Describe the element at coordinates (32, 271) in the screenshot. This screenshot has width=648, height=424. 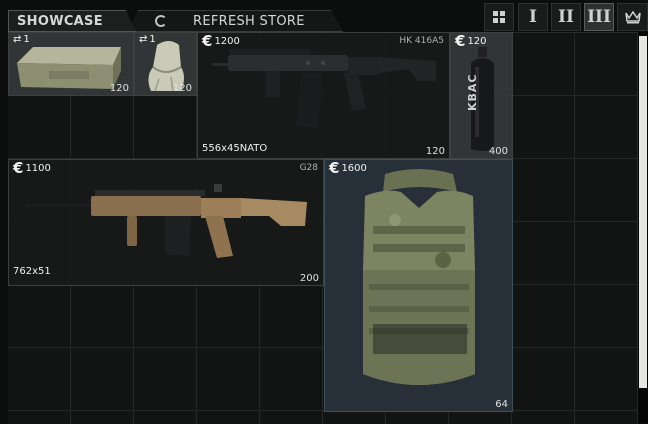
I see `caliber-label: 762x51` at that location.